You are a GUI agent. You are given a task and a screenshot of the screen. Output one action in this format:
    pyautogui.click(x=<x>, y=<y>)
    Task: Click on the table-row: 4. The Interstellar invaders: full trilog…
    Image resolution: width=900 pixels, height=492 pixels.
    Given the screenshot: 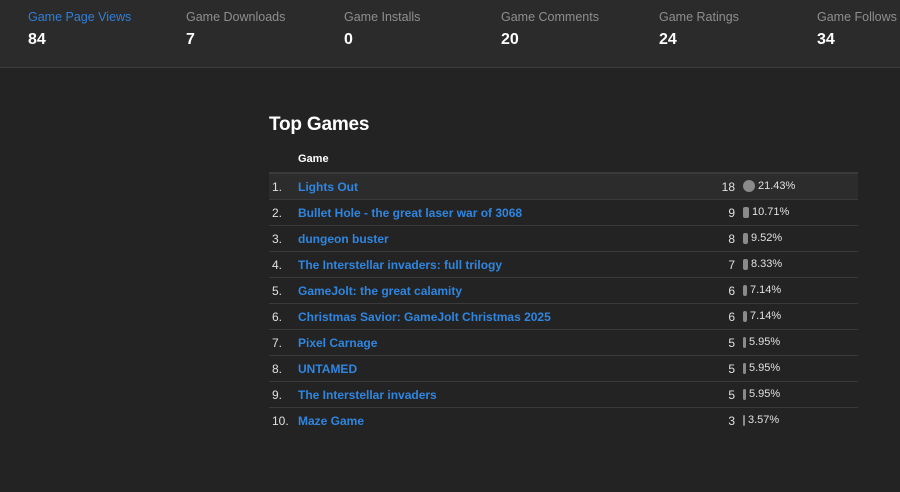 What is the action you would take?
    pyautogui.click(x=563, y=265)
    